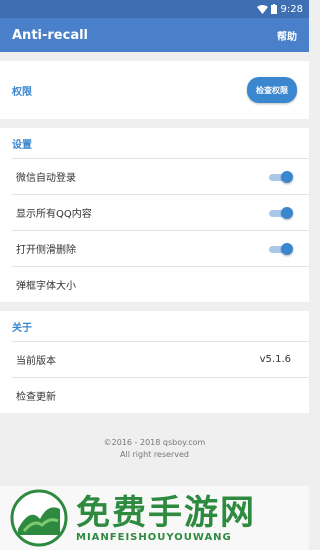  What do you see at coordinates (160, 248) in the screenshot?
I see `setting-row-swipe-delete: 打开侧滑删除` at bounding box center [160, 248].